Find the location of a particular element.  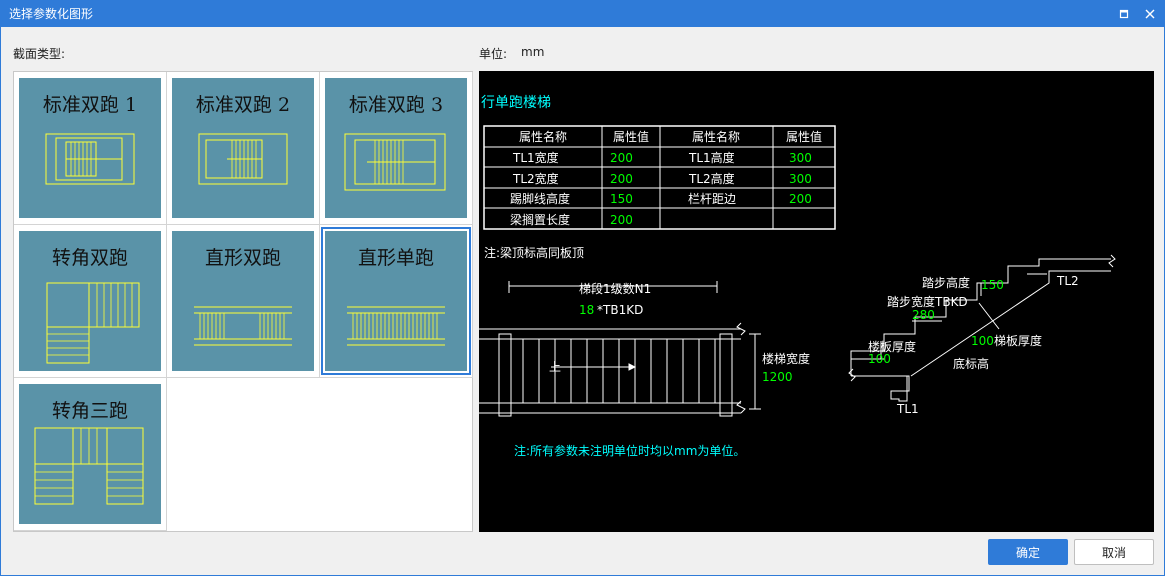

tread-formula: *TB1KD is located at coordinates (620, 310).